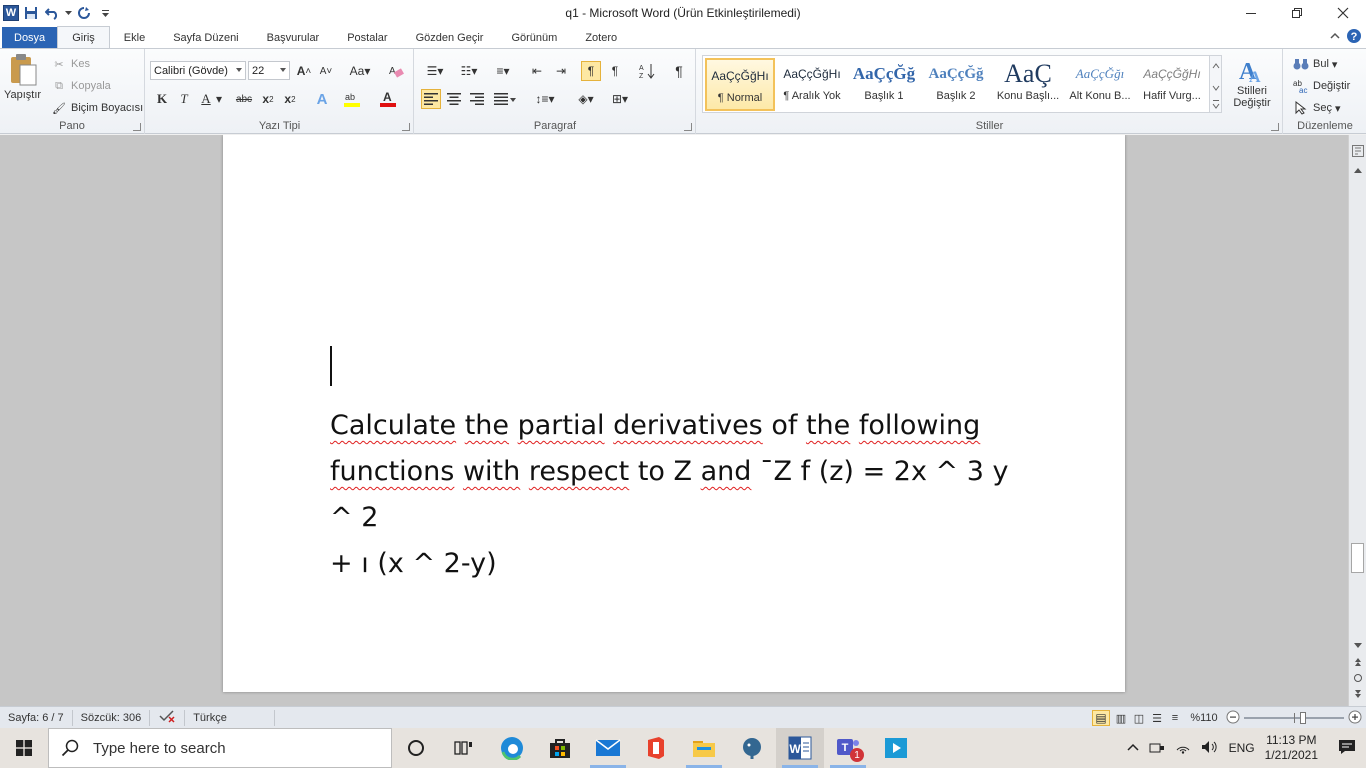  Describe the element at coordinates (503, 71) in the screenshot. I see `multilevel-list-icon: ≡▾` at that location.